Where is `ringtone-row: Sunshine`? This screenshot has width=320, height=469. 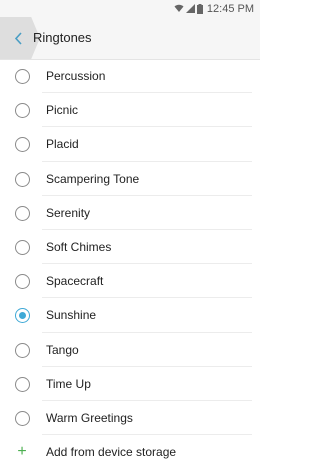
ringtone-row: Sunshine is located at coordinates (130, 315).